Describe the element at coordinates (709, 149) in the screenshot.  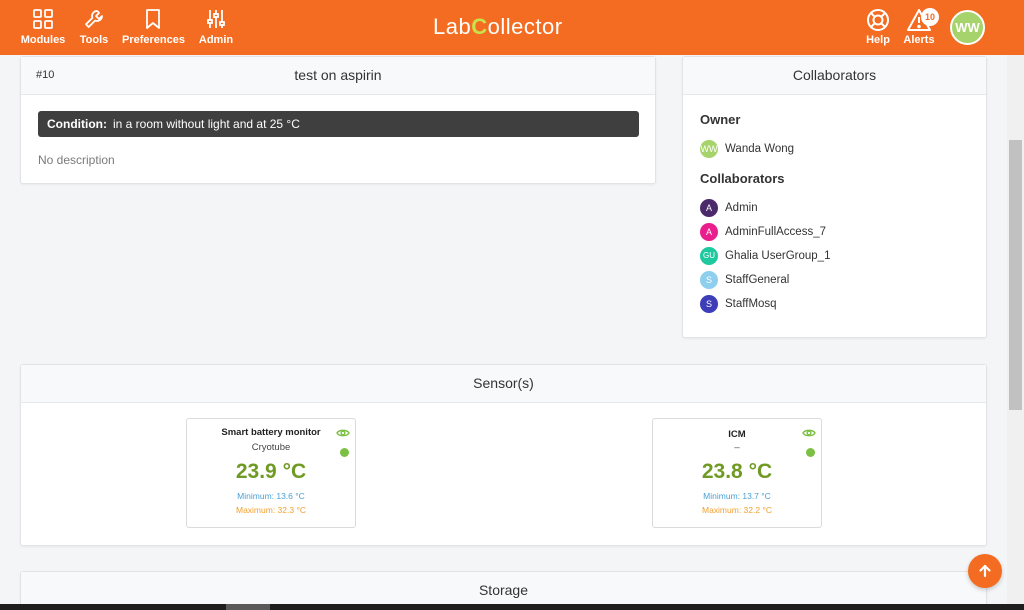
I see `avatar: WW` at that location.